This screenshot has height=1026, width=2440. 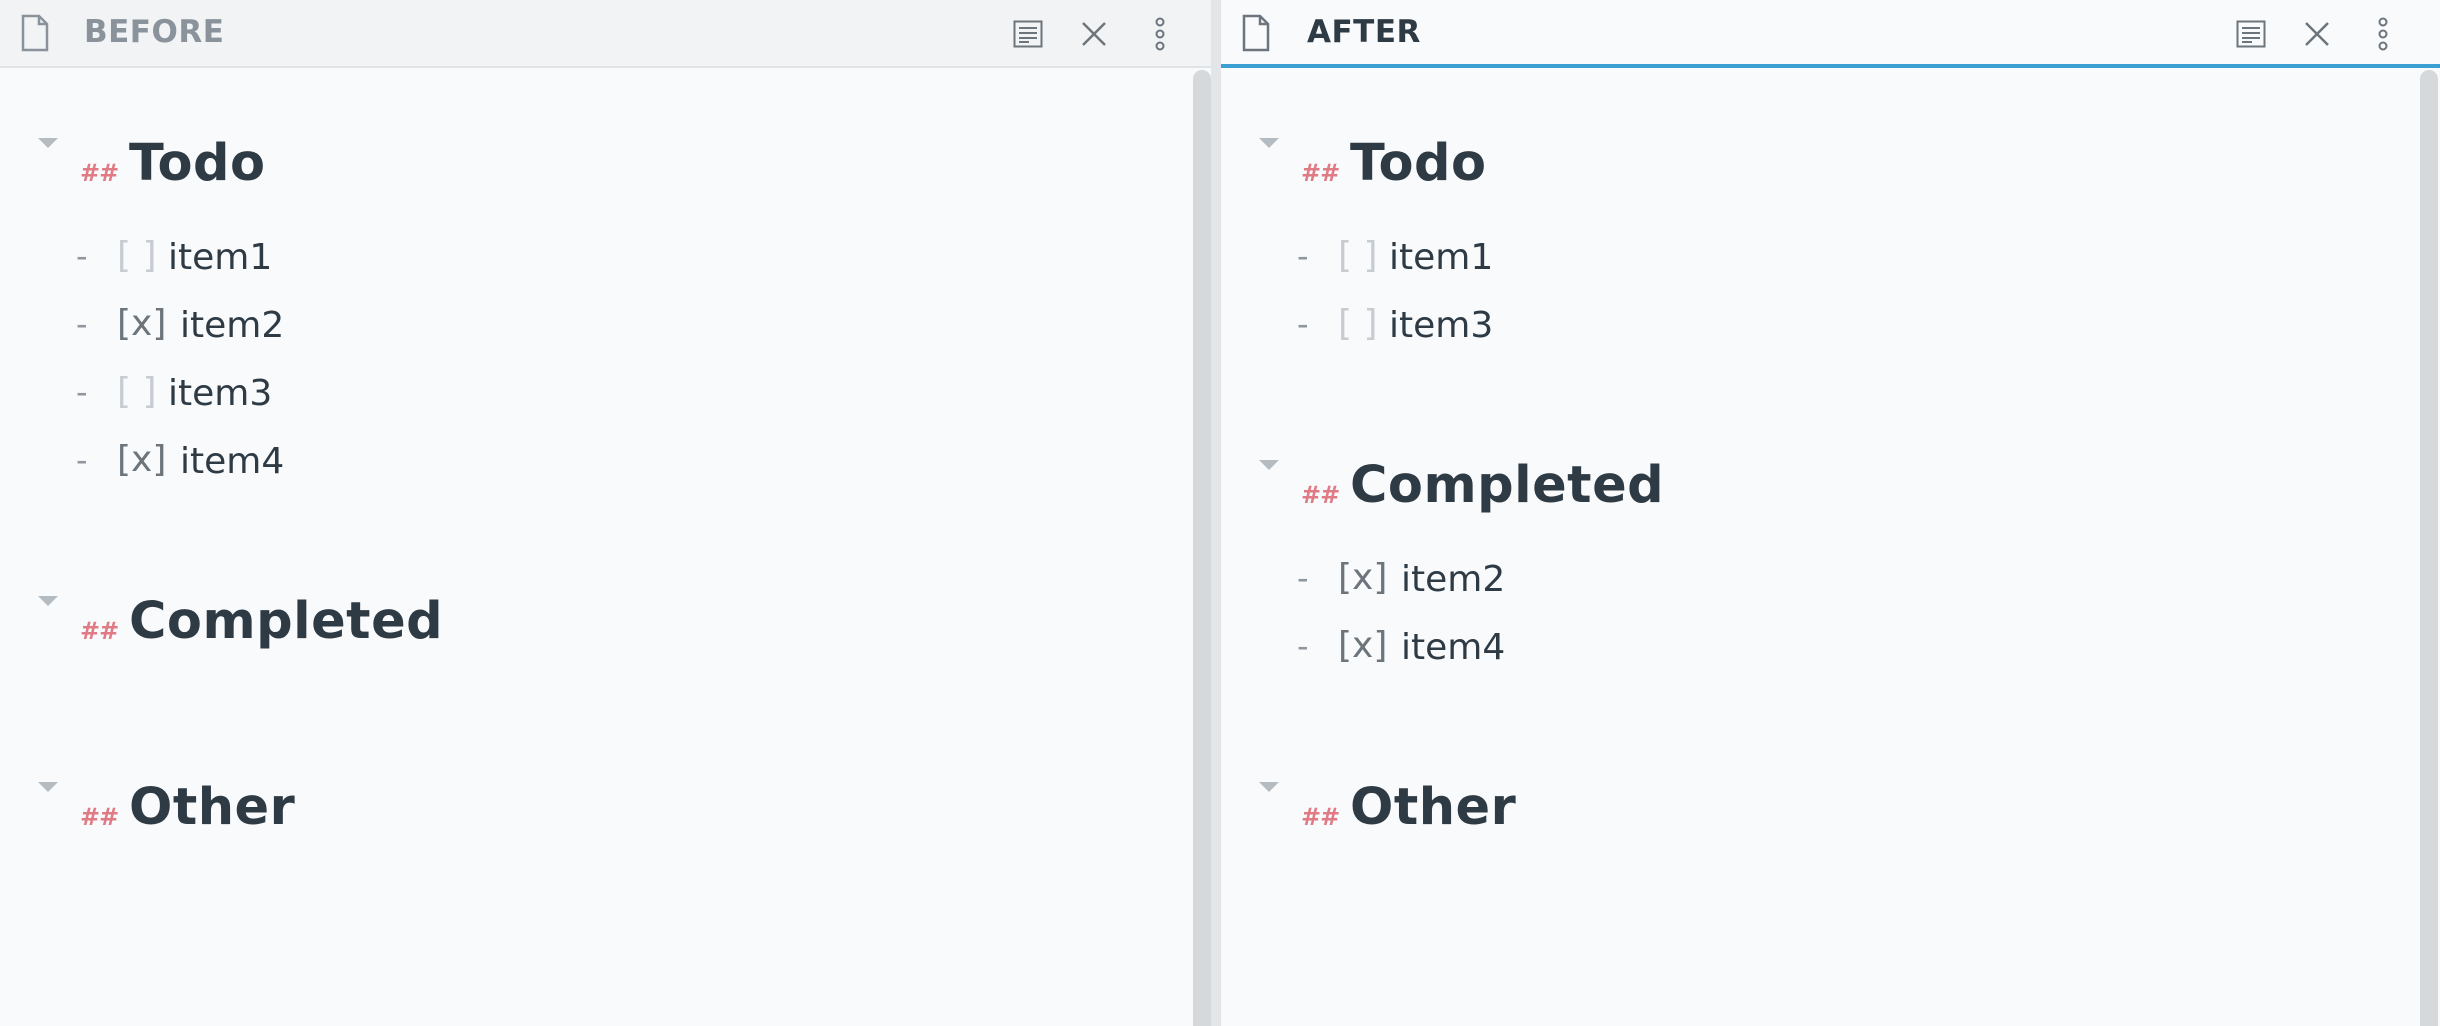 What do you see at coordinates (605, 34) in the screenshot?
I see `tab-header-before: BEFORE` at bounding box center [605, 34].